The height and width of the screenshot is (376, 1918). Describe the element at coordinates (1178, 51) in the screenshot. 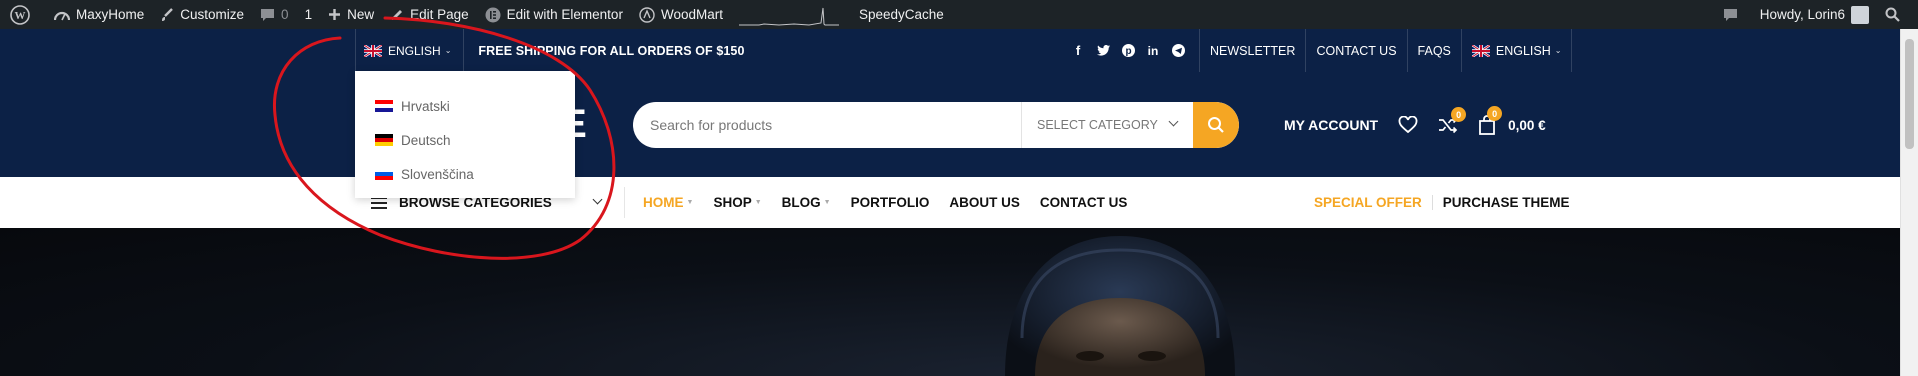

I see `telegram-icon` at that location.